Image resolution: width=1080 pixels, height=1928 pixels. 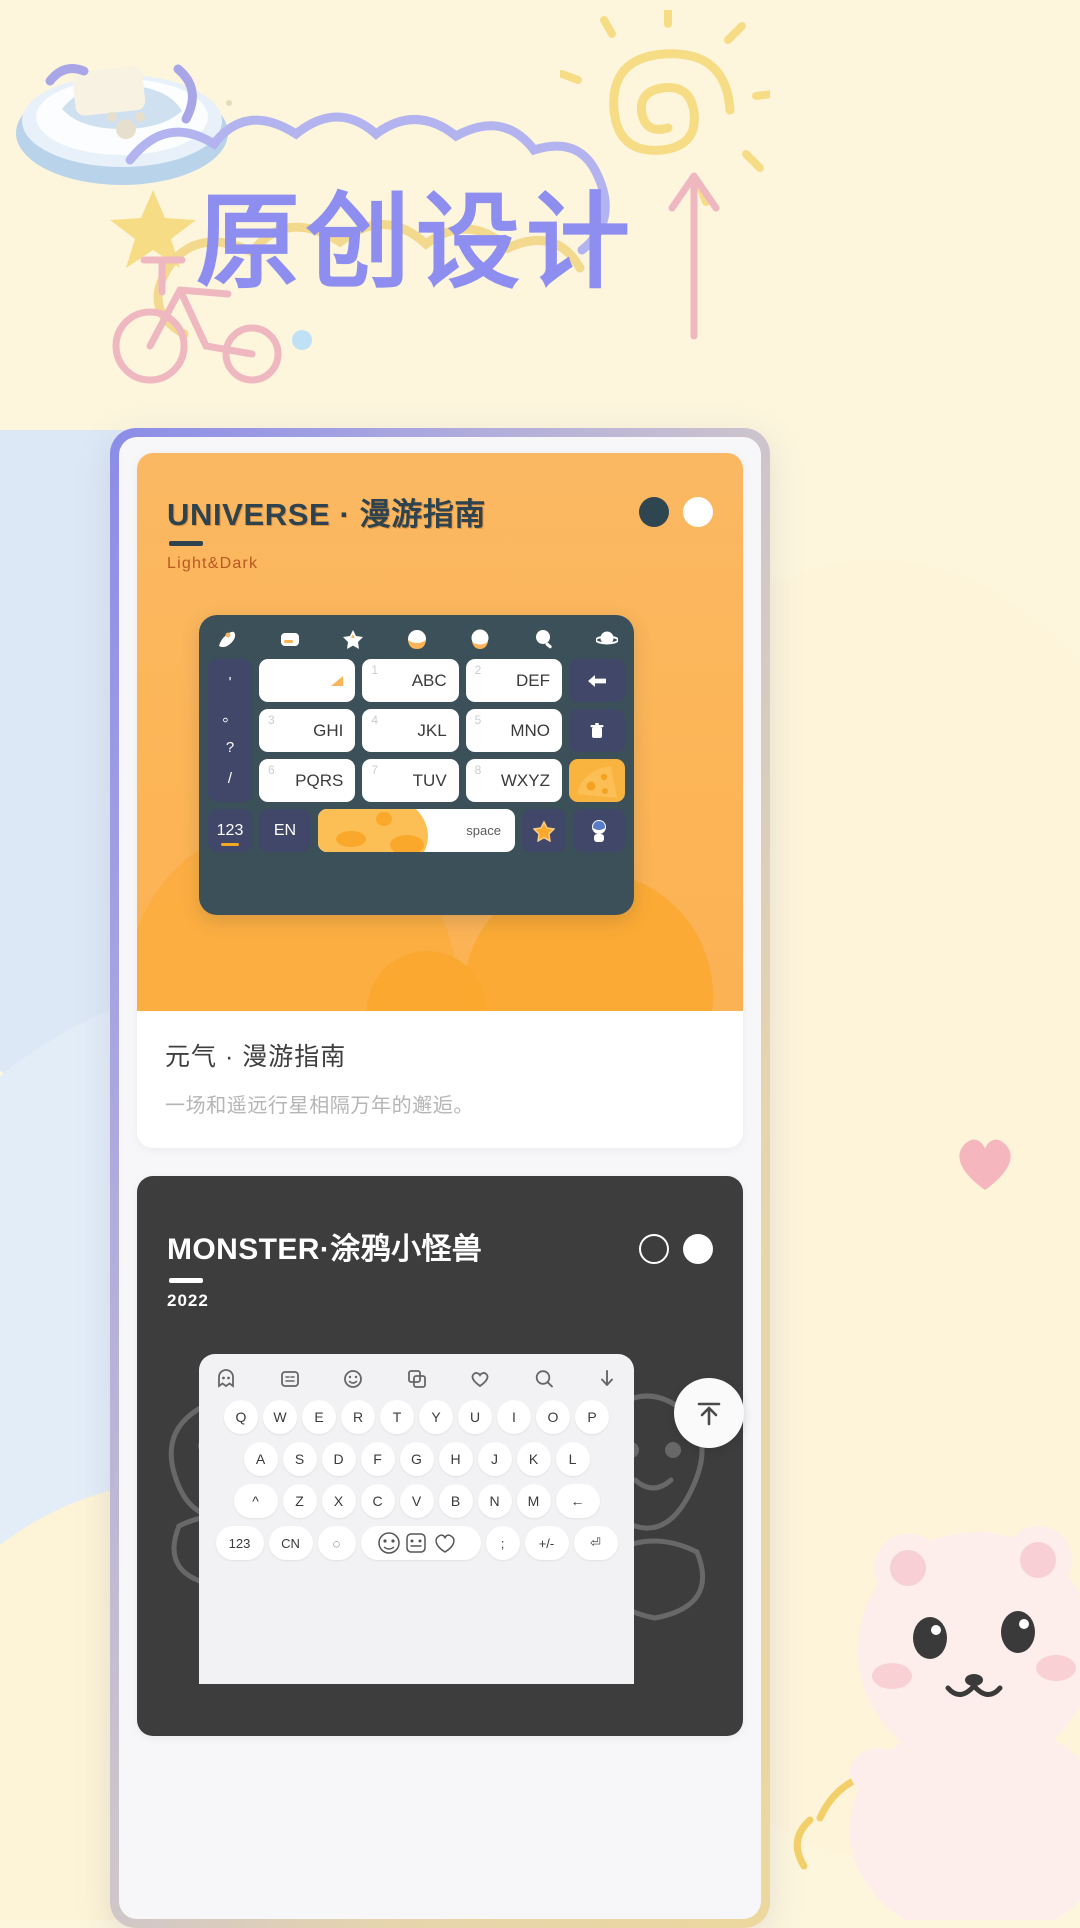 I want to click on key-u: U, so click(x=475, y=1417).